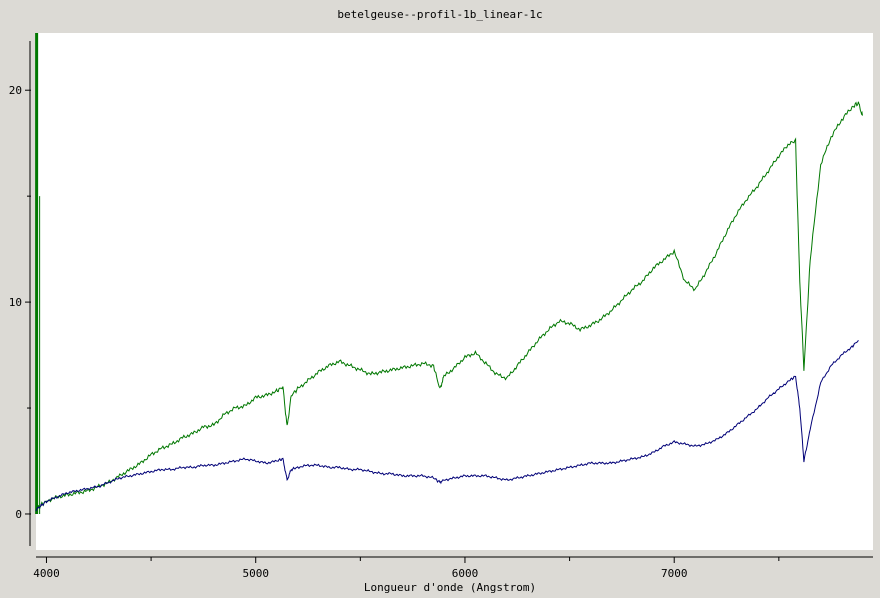 This screenshot has height=598, width=880. What do you see at coordinates (674, 573) in the screenshot?
I see `x-tick-label: 7000` at bounding box center [674, 573].